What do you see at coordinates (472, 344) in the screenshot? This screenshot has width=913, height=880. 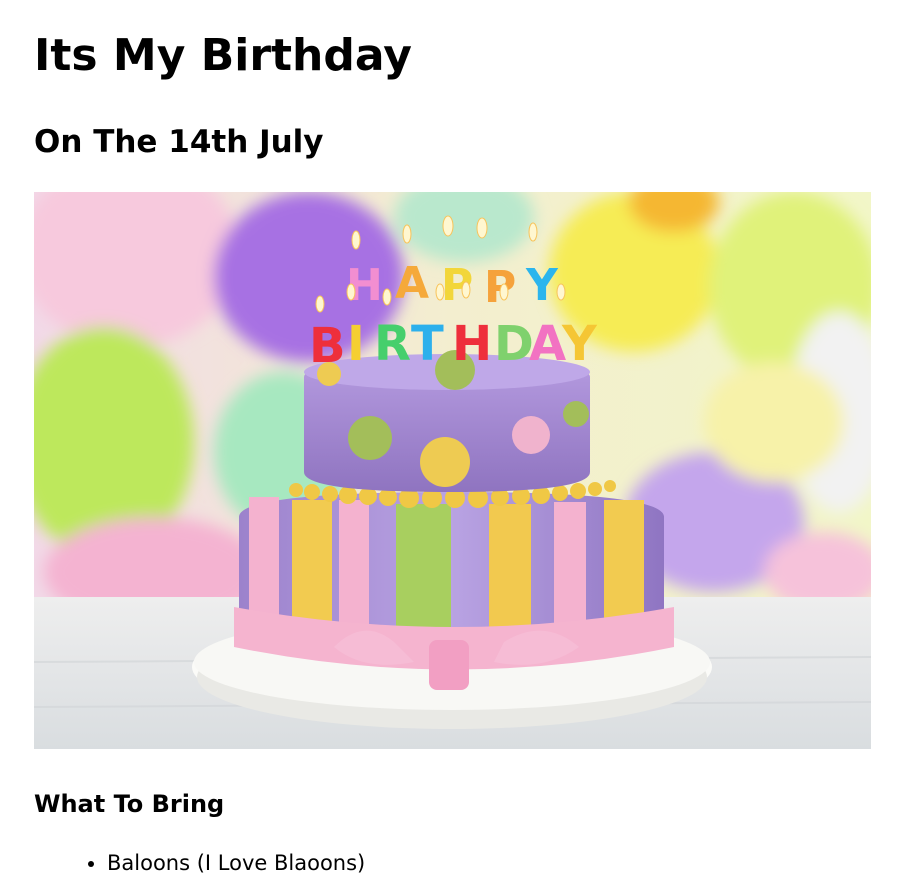 I see `svg-text: H` at bounding box center [472, 344].